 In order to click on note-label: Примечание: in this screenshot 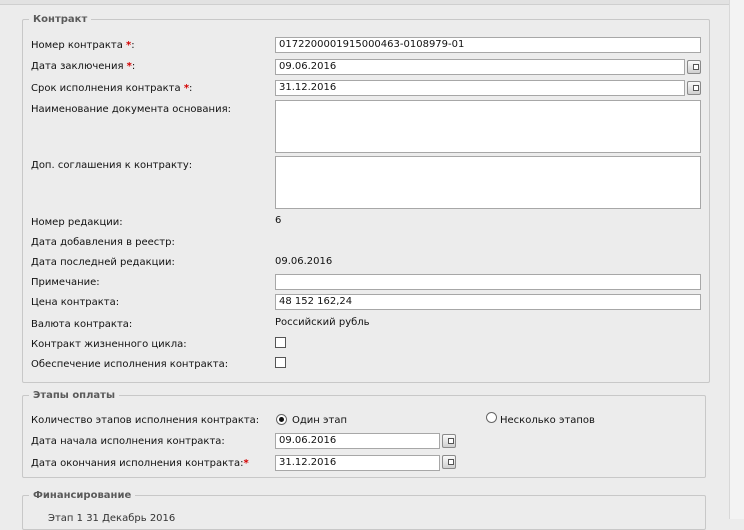, I will do `click(65, 282)`.